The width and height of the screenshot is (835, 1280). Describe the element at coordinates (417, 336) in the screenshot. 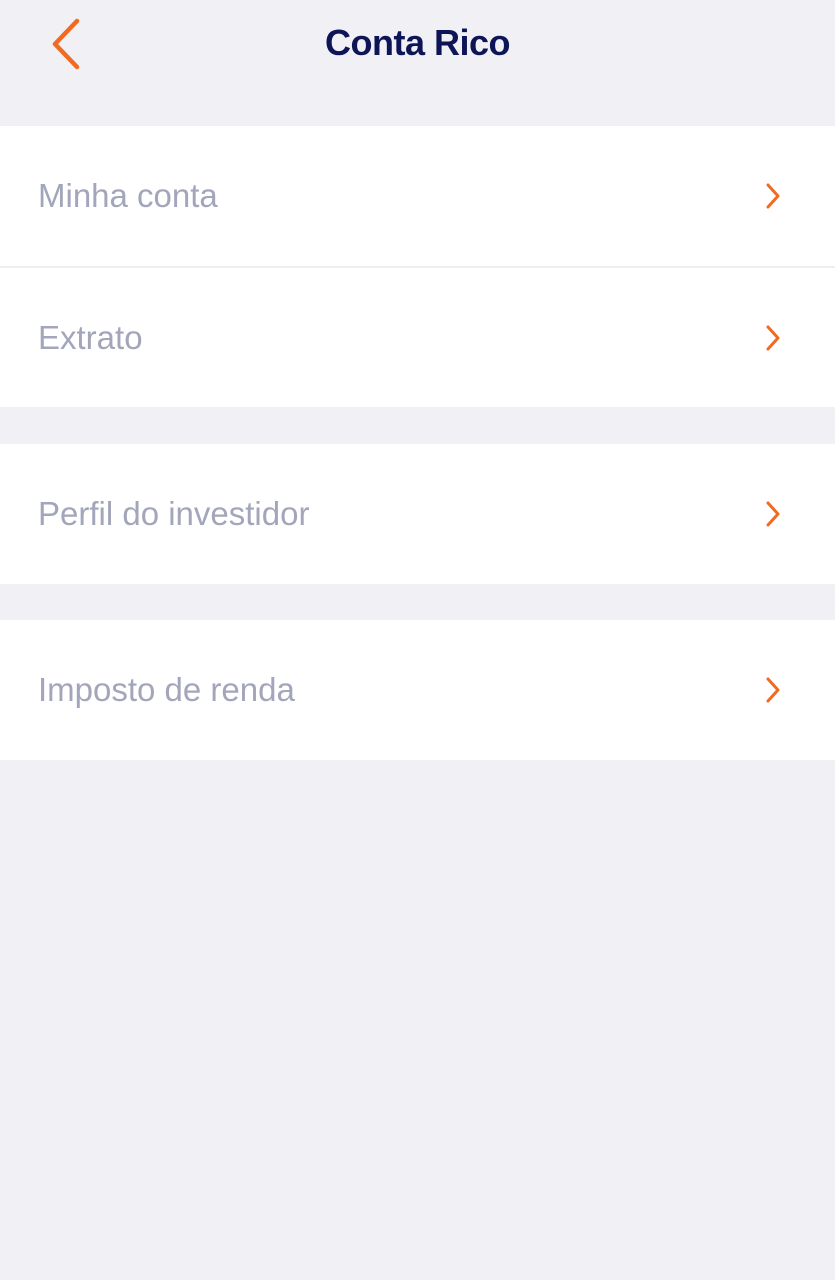

I see `menu-item-extrato: Extrato` at that location.